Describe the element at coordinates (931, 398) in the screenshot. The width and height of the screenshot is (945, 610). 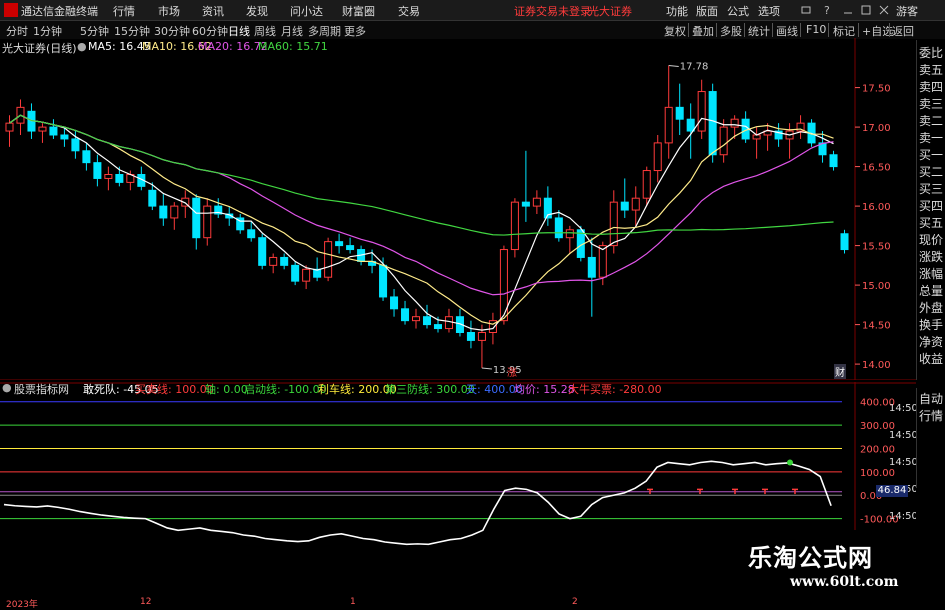
I see `indicator-side-item: 自动` at that location.